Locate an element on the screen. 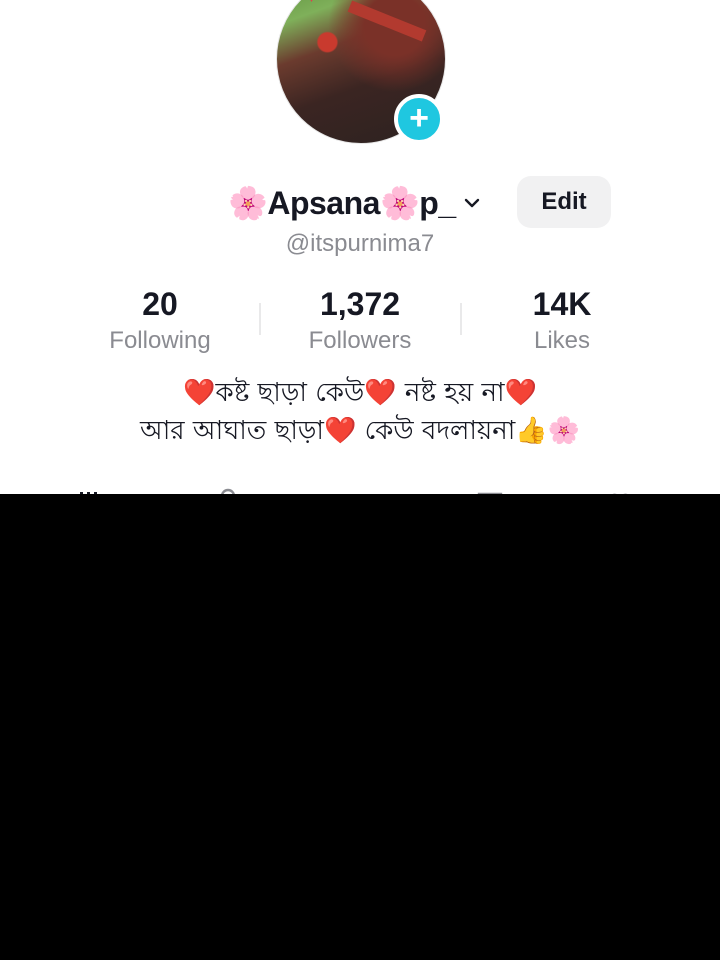  bio-line: ❤️কষ্ট ছাড়া কেউ❤️ নষ্ট হয় না❤️ is located at coordinates (360, 393).